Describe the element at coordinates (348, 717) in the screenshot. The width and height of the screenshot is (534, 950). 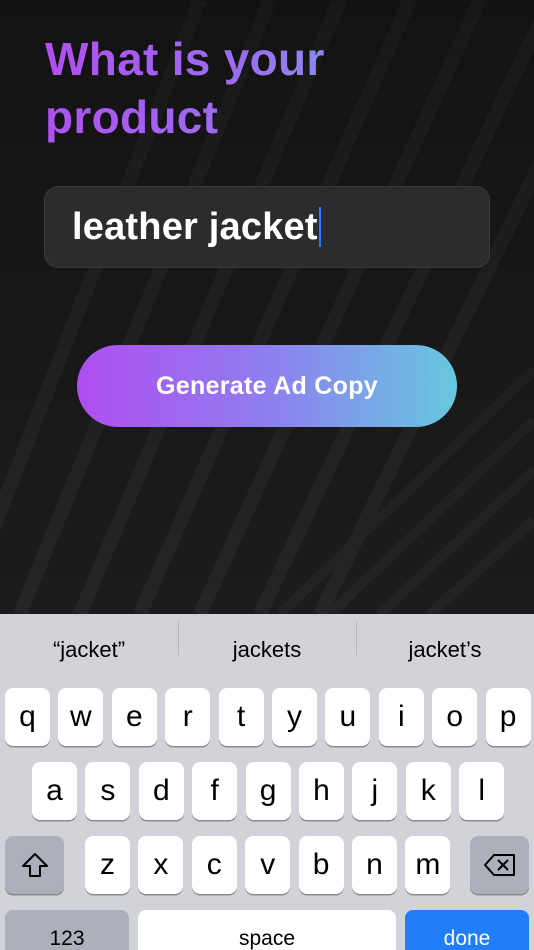
I see `key-u: u` at that location.